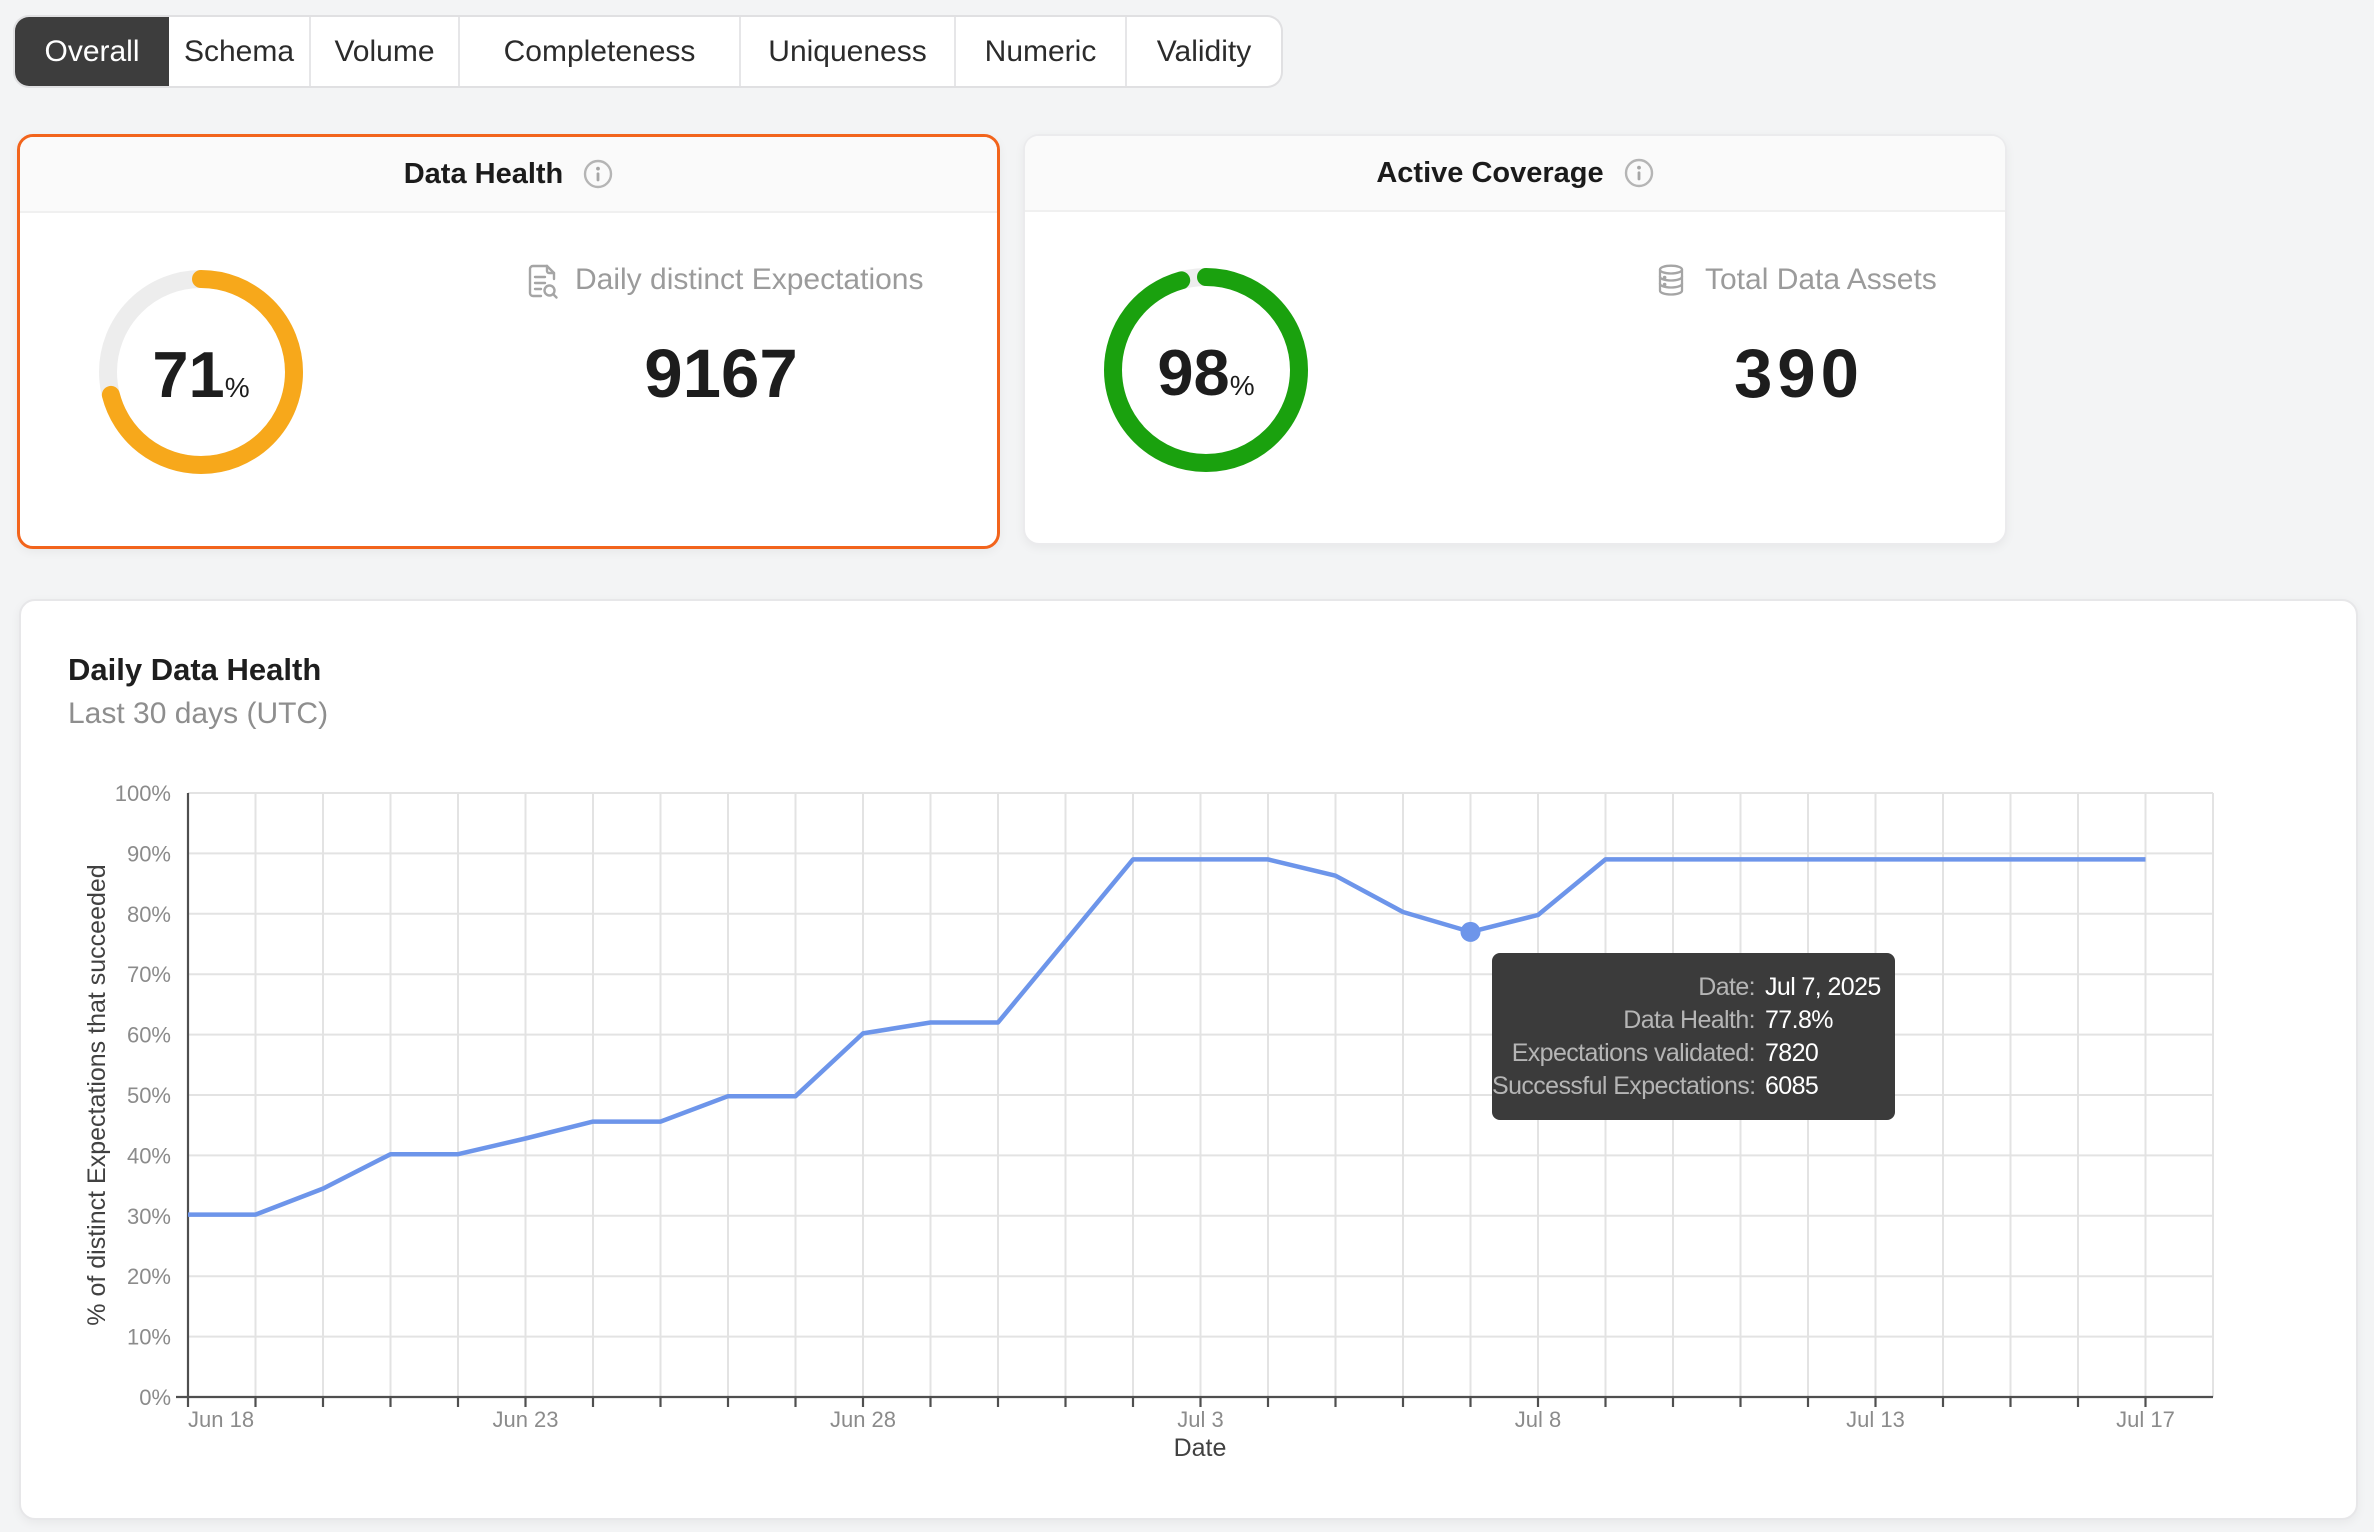  What do you see at coordinates (149, 1337) in the screenshot?
I see `svg-text: 10%` at bounding box center [149, 1337].